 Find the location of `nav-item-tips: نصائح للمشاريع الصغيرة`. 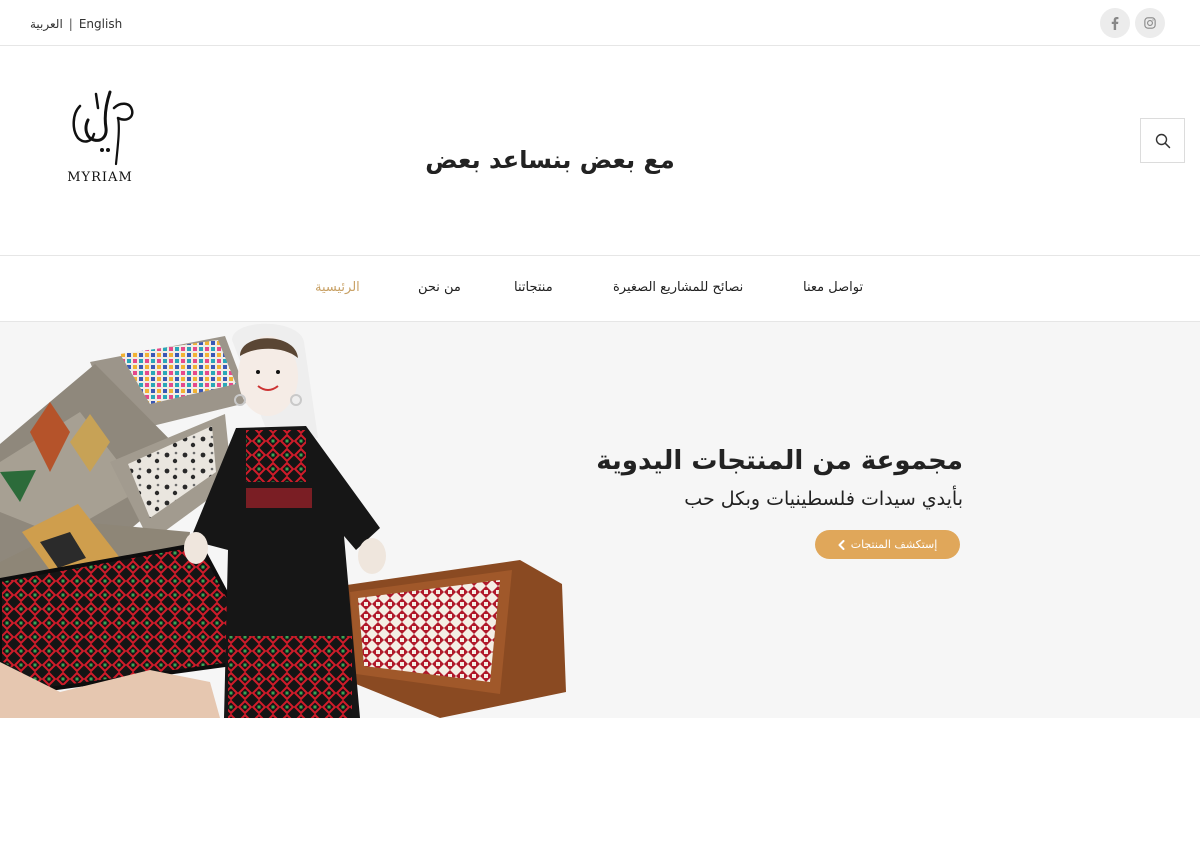

nav-item-tips: نصائح للمشاريع الصغيرة is located at coordinates (678, 287).